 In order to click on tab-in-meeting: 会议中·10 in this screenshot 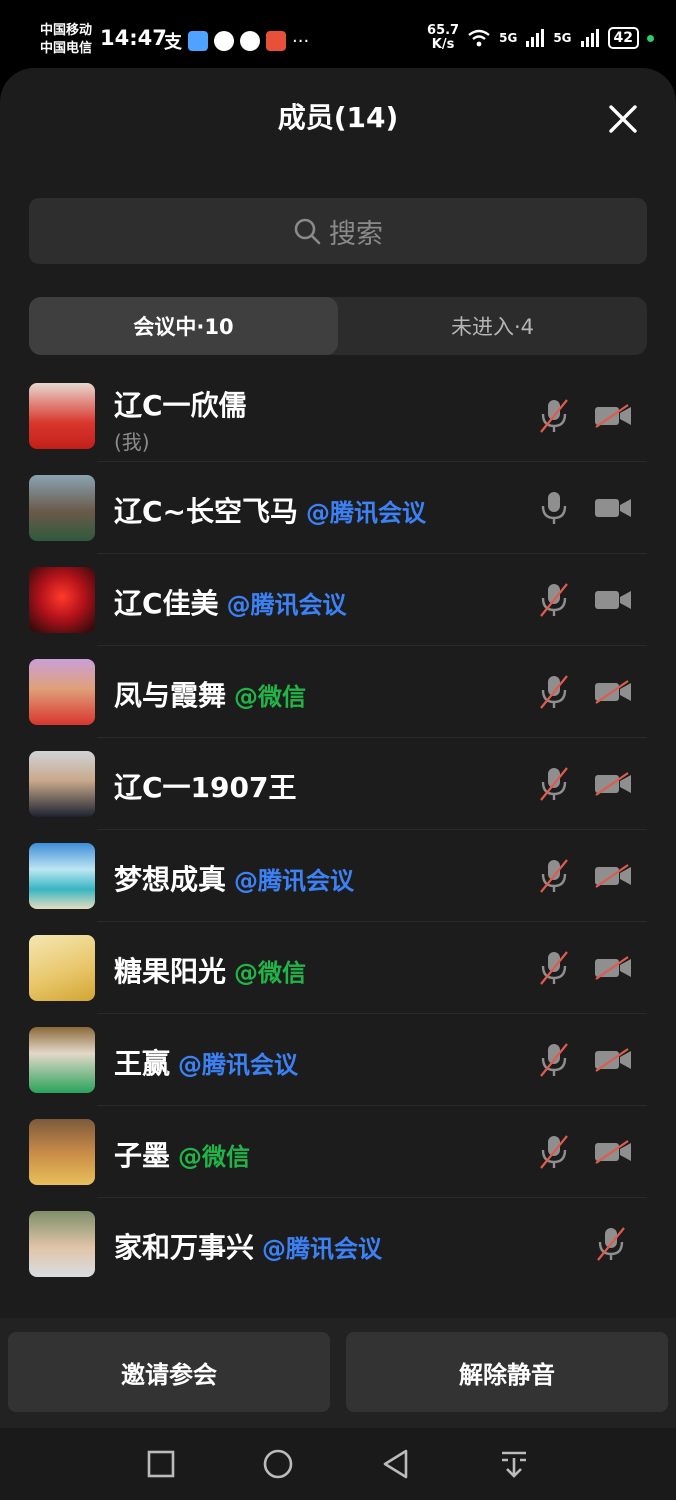, I will do `click(183, 326)`.